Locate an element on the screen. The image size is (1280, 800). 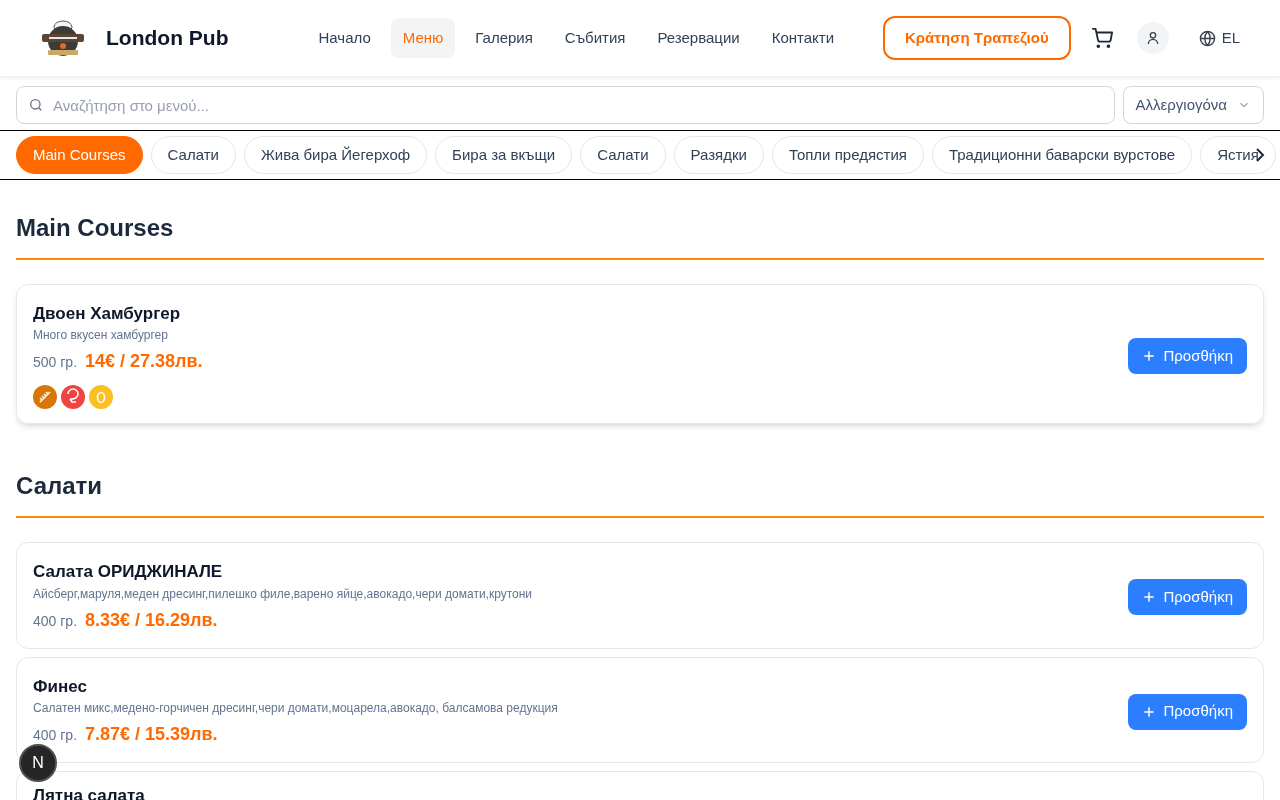
dev-badge: N is located at coordinates (38, 763).